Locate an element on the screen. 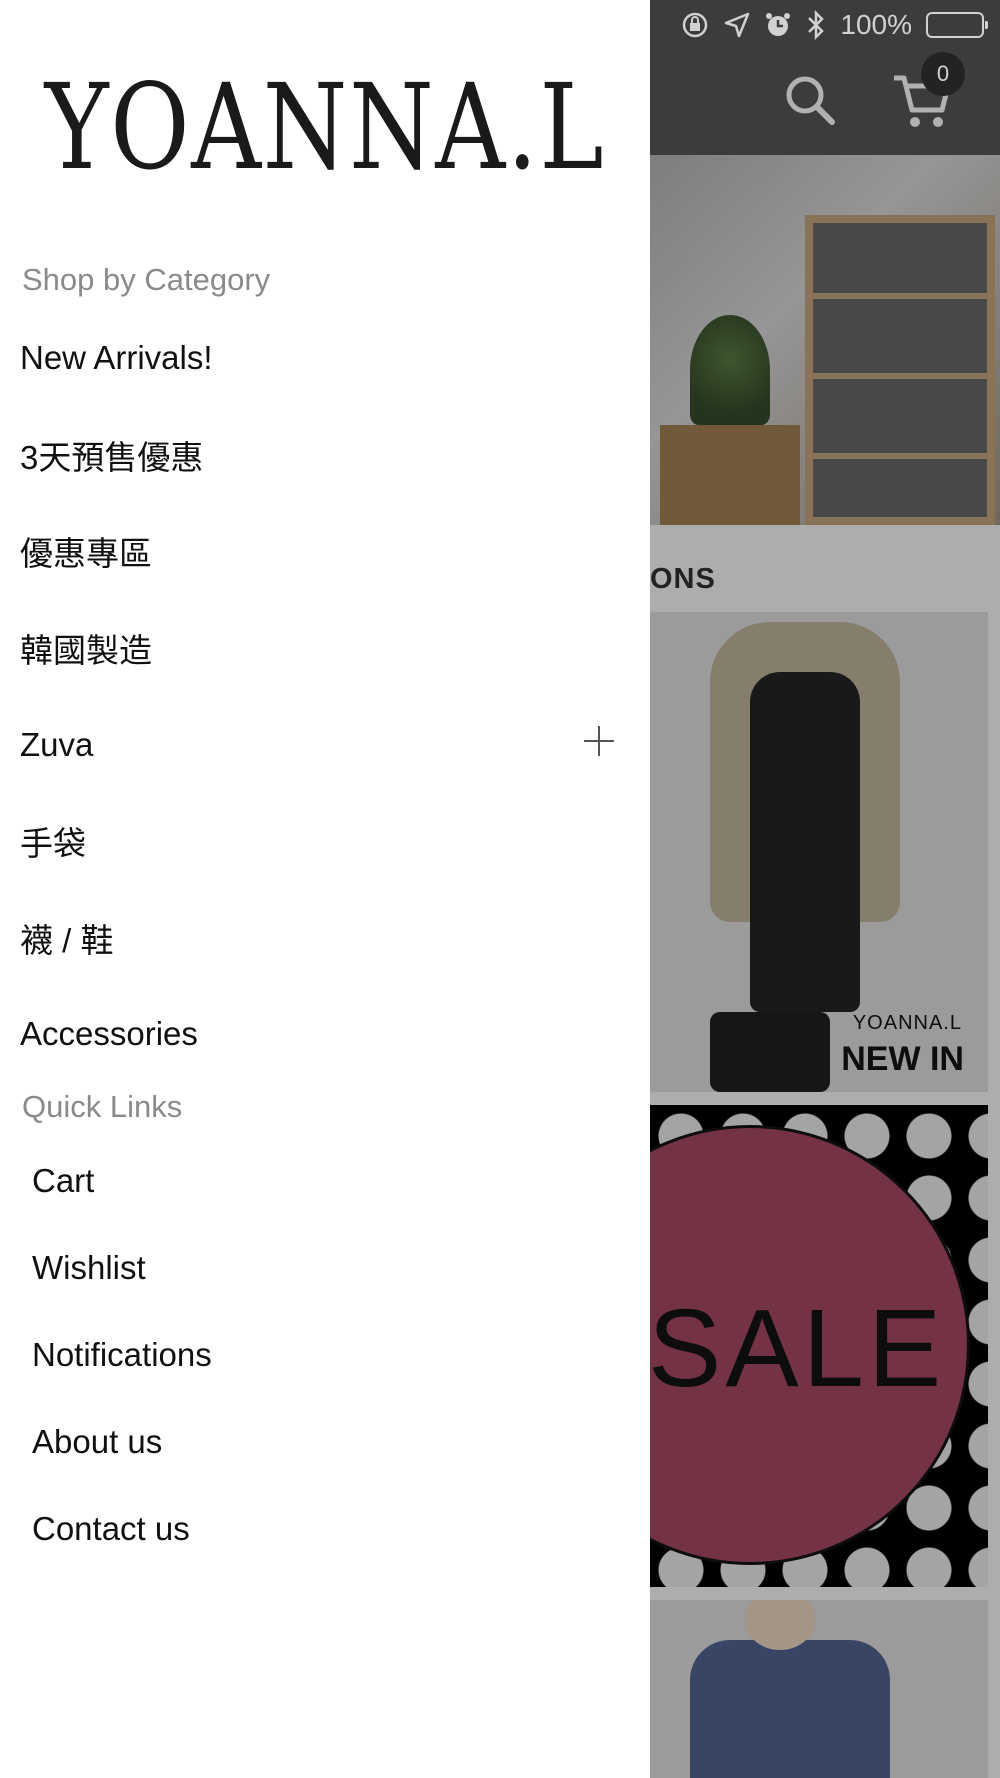  shop-by-category-heading: Shop by Category is located at coordinates (146, 279).